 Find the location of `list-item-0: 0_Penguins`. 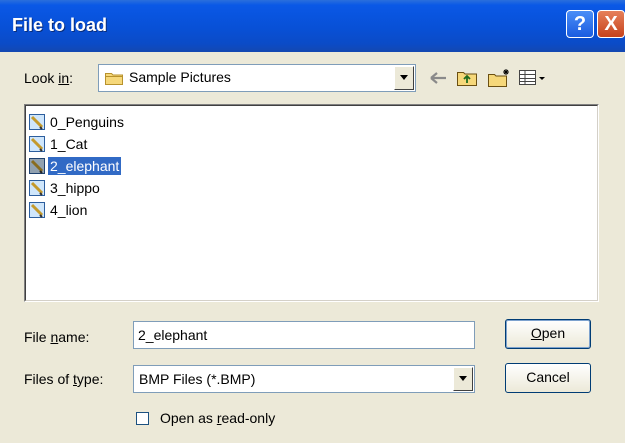

list-item-0: 0_Penguins is located at coordinates (77, 122).